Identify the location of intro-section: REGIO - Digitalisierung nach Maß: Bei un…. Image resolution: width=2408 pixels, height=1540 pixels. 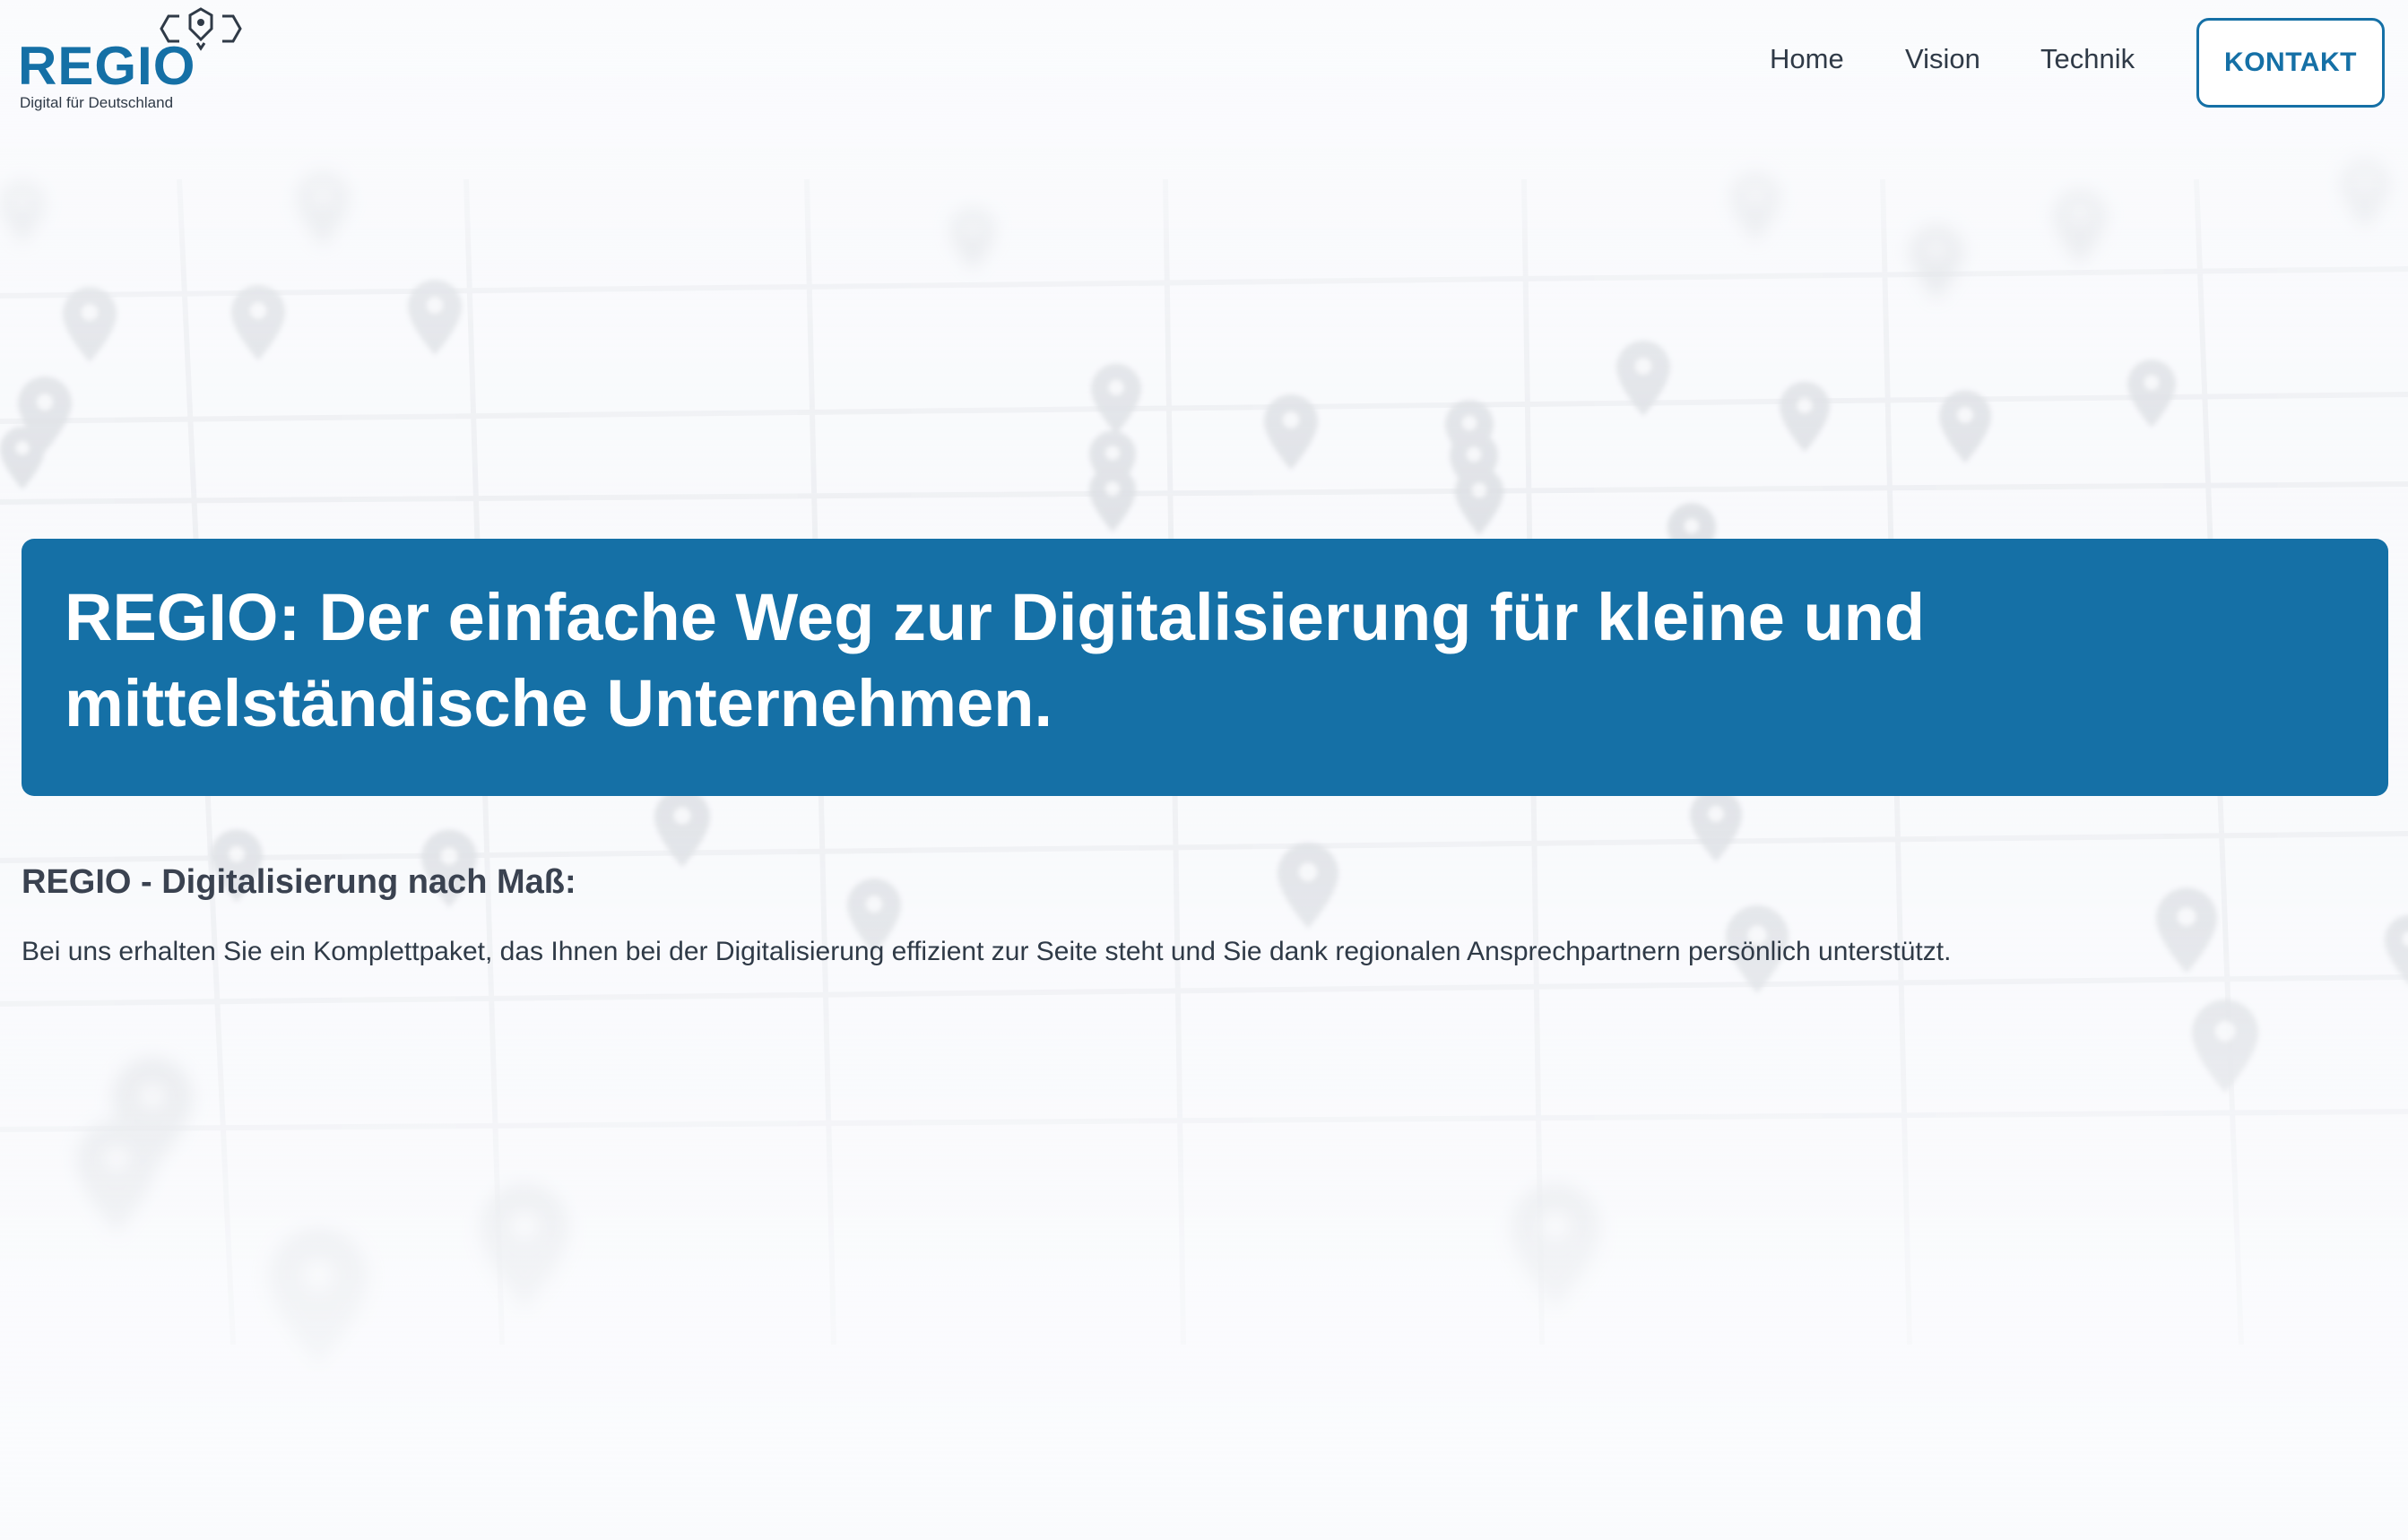
(1187, 916).